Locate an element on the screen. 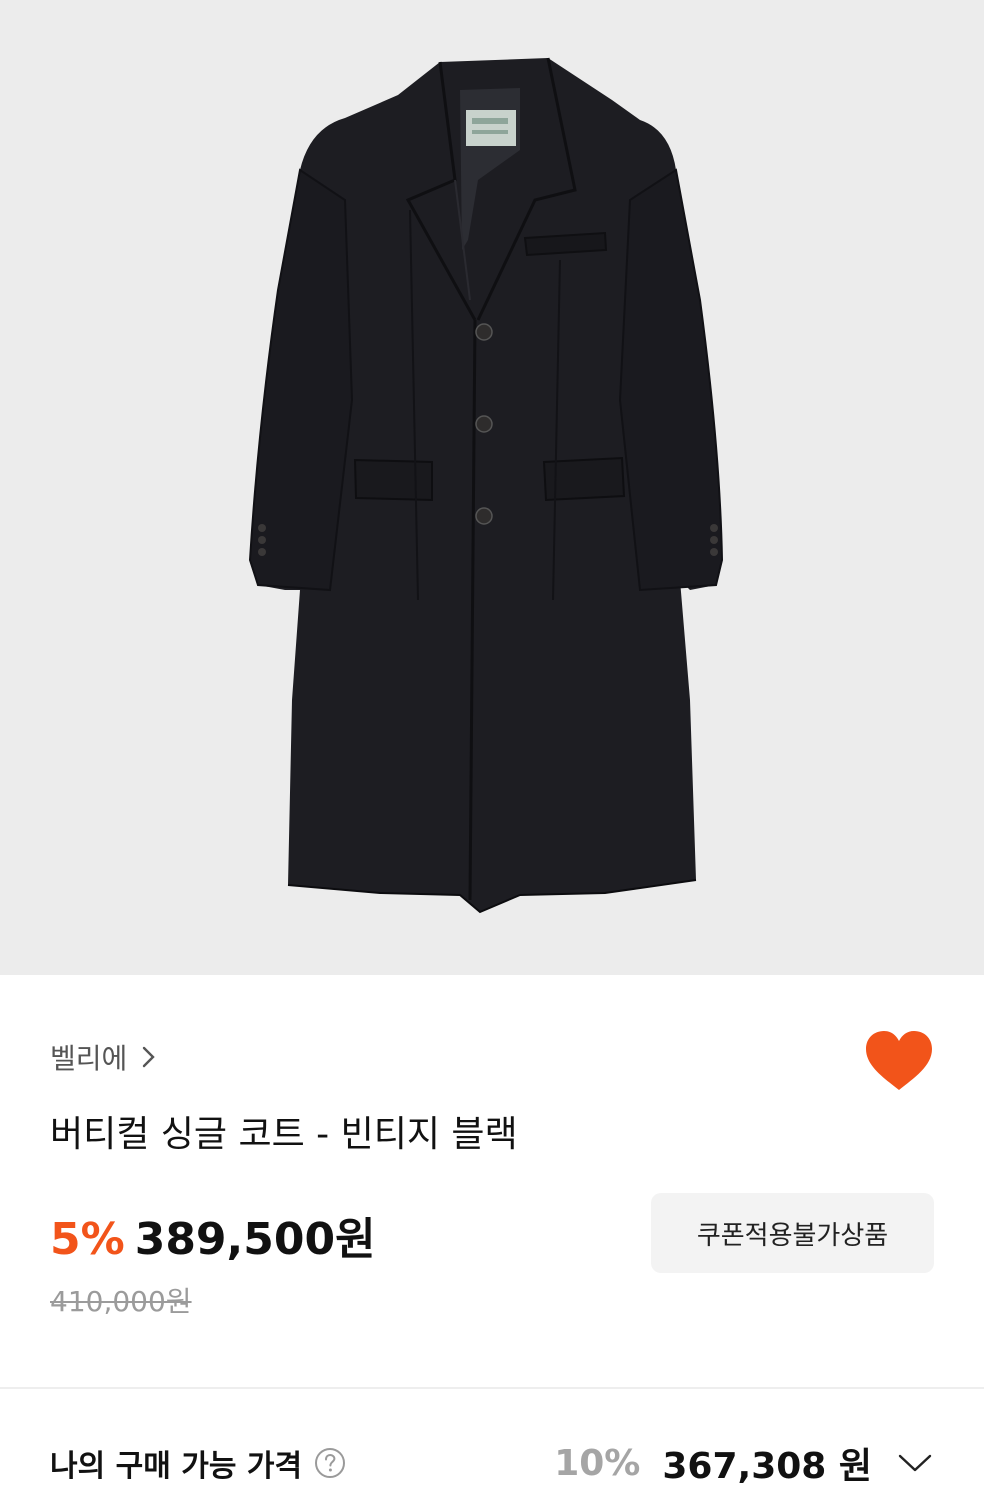 This screenshot has height=1500, width=984. discount-rate: 5% is located at coordinates (87, 1239).